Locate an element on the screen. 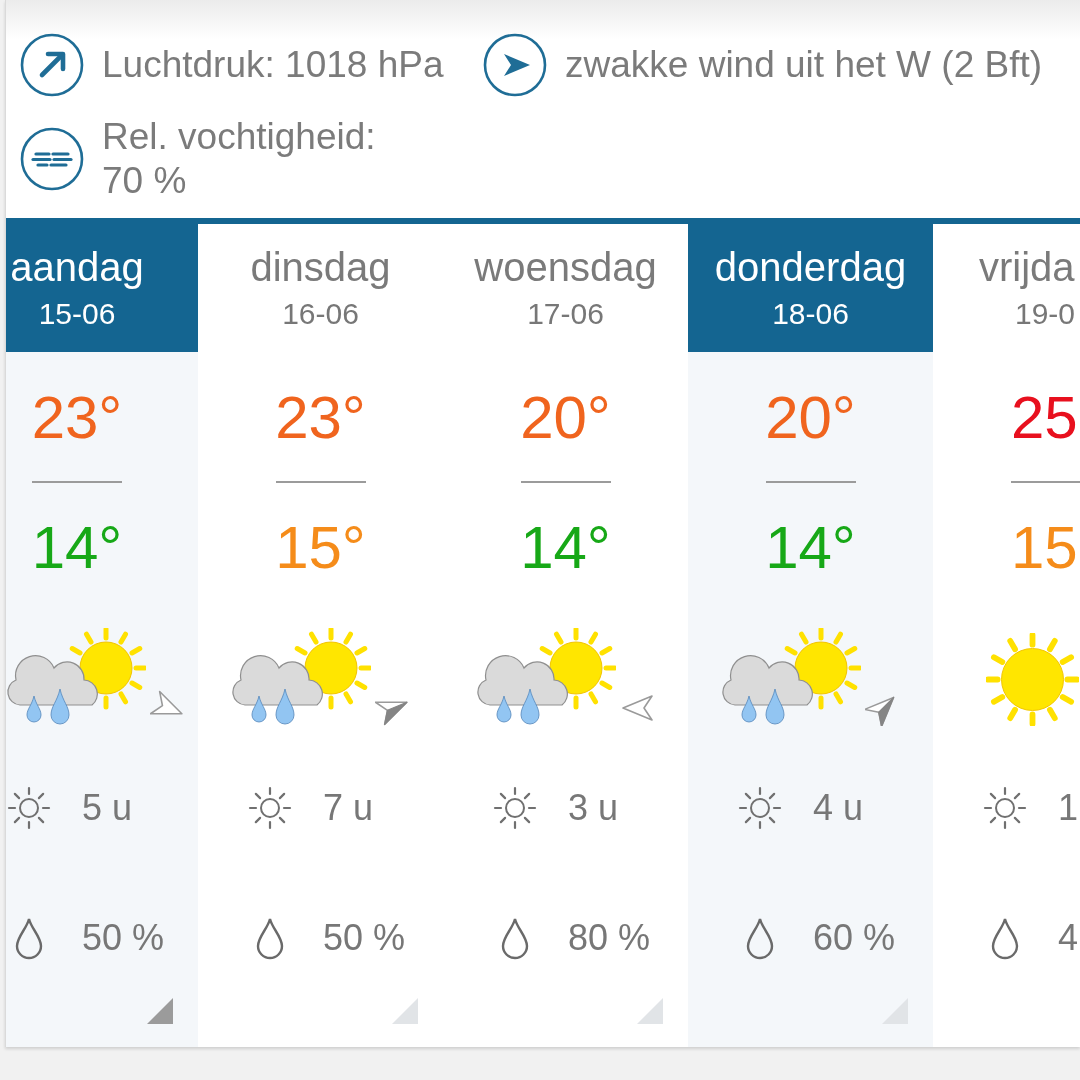 This screenshot has height=1080, width=1080. rain-chance: 60 % is located at coordinates (854, 938).